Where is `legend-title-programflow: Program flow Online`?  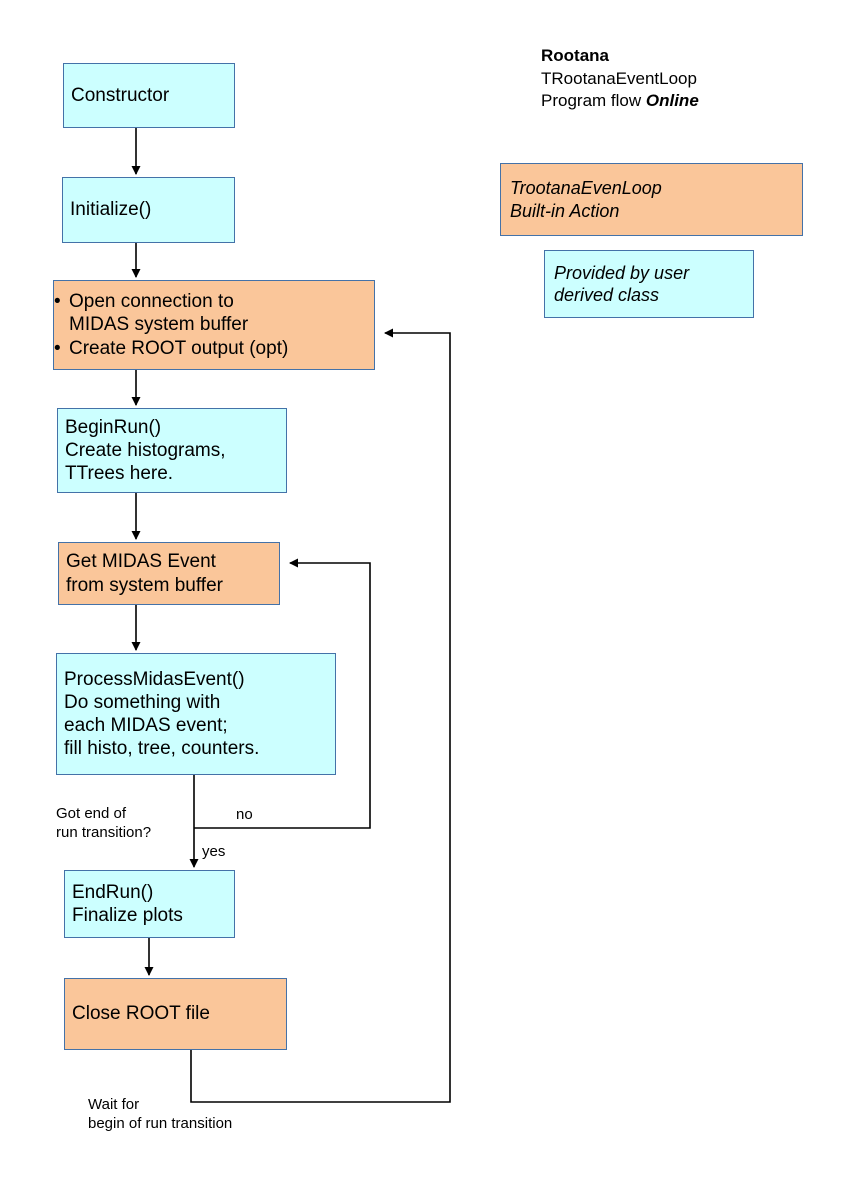 legend-title-programflow: Program flow Online is located at coordinates (620, 101).